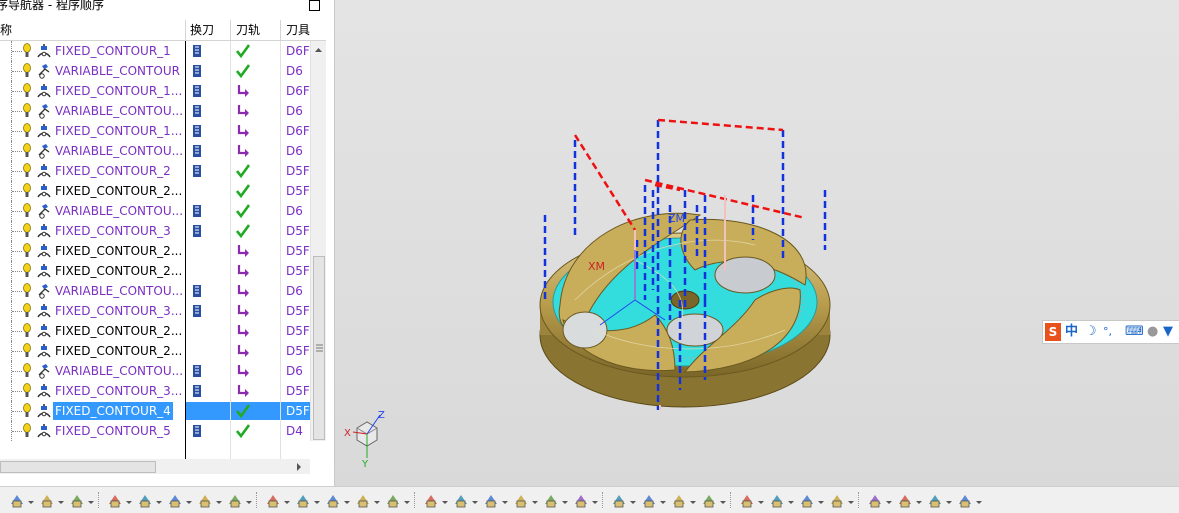 This screenshot has width=1179, height=513. I want to click on sogou-logo-icon: S, so click(1053, 332).